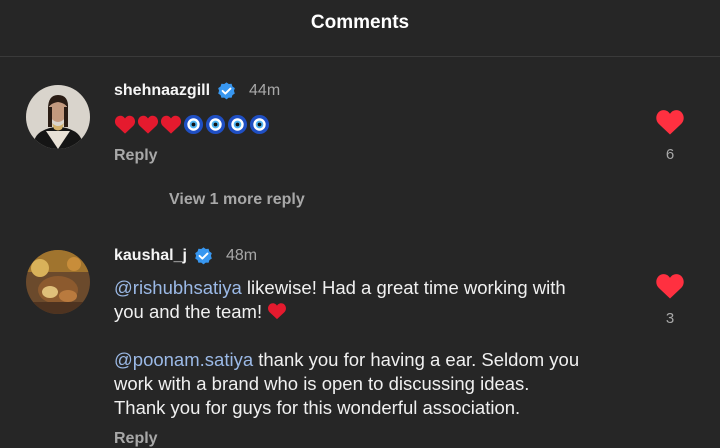 The width and height of the screenshot is (720, 448). I want to click on comment-header: shehnaazgill 44m, so click(197, 91).